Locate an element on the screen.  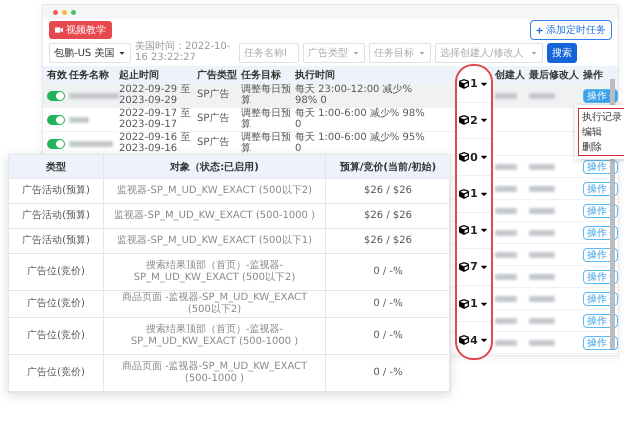
column-header: 执行时间 is located at coordinates (315, 75).